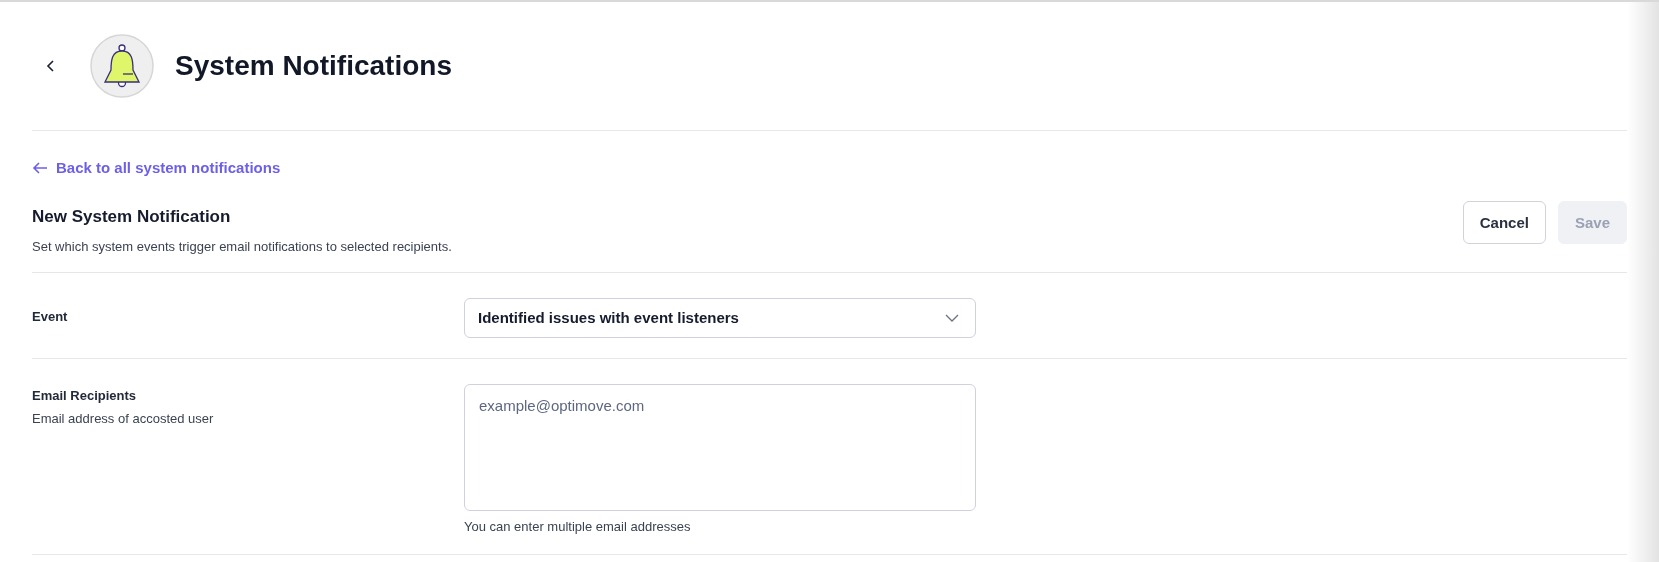 The width and height of the screenshot is (1659, 562). Describe the element at coordinates (123, 418) in the screenshot. I see `field-description: Email address of accosted user` at that location.